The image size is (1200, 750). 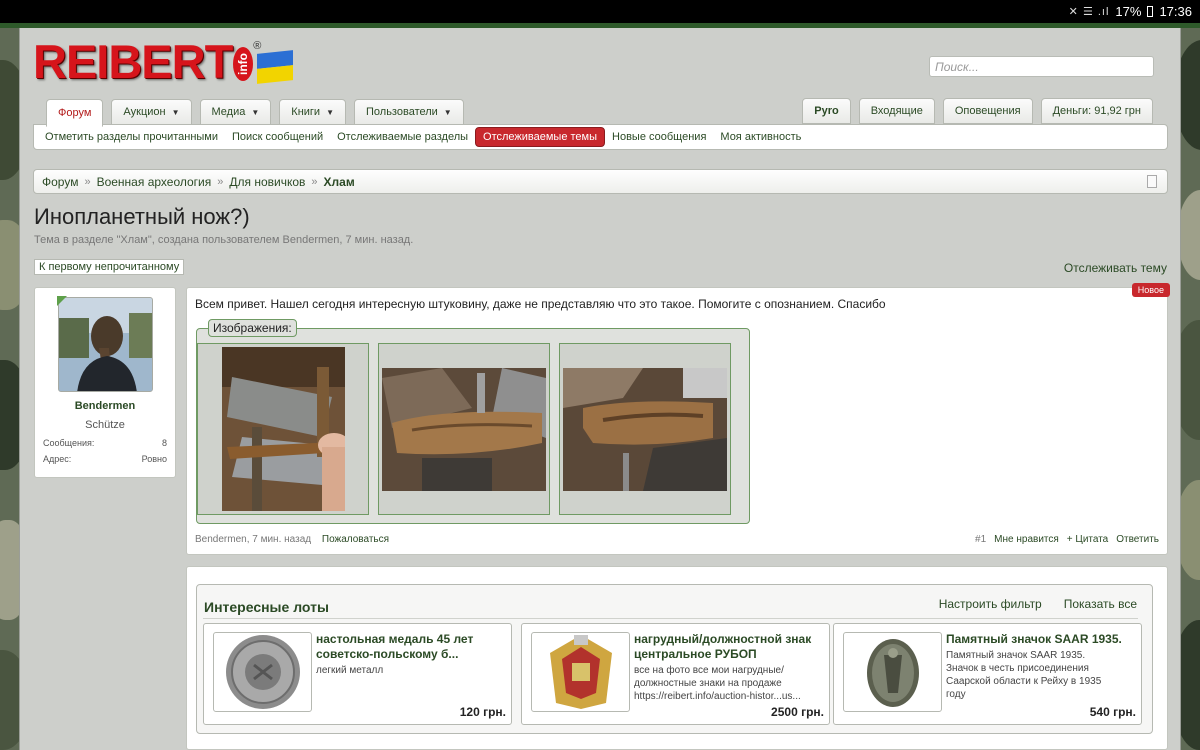 I want to click on post-number: #1, so click(x=980, y=539).